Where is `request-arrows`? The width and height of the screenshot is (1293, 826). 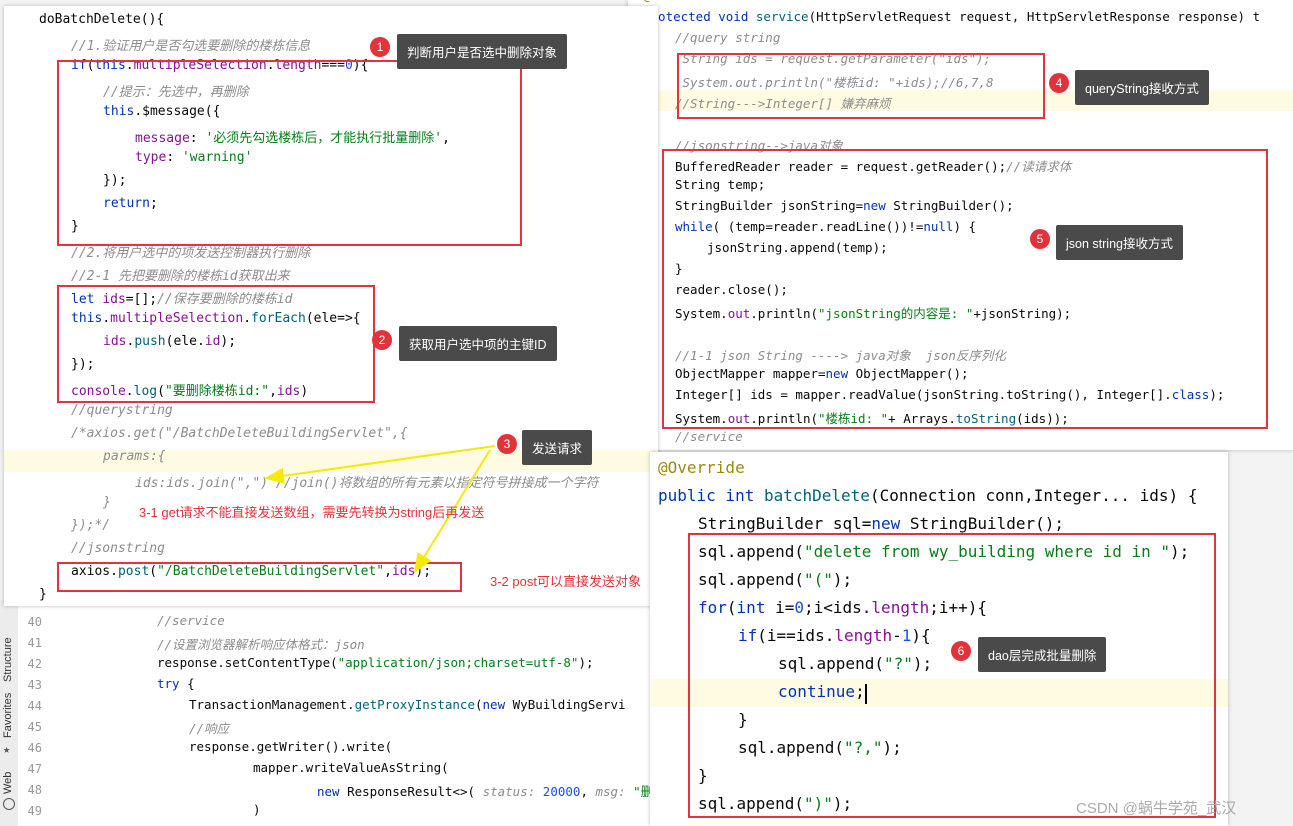 request-arrows is located at coordinates (380, 509).